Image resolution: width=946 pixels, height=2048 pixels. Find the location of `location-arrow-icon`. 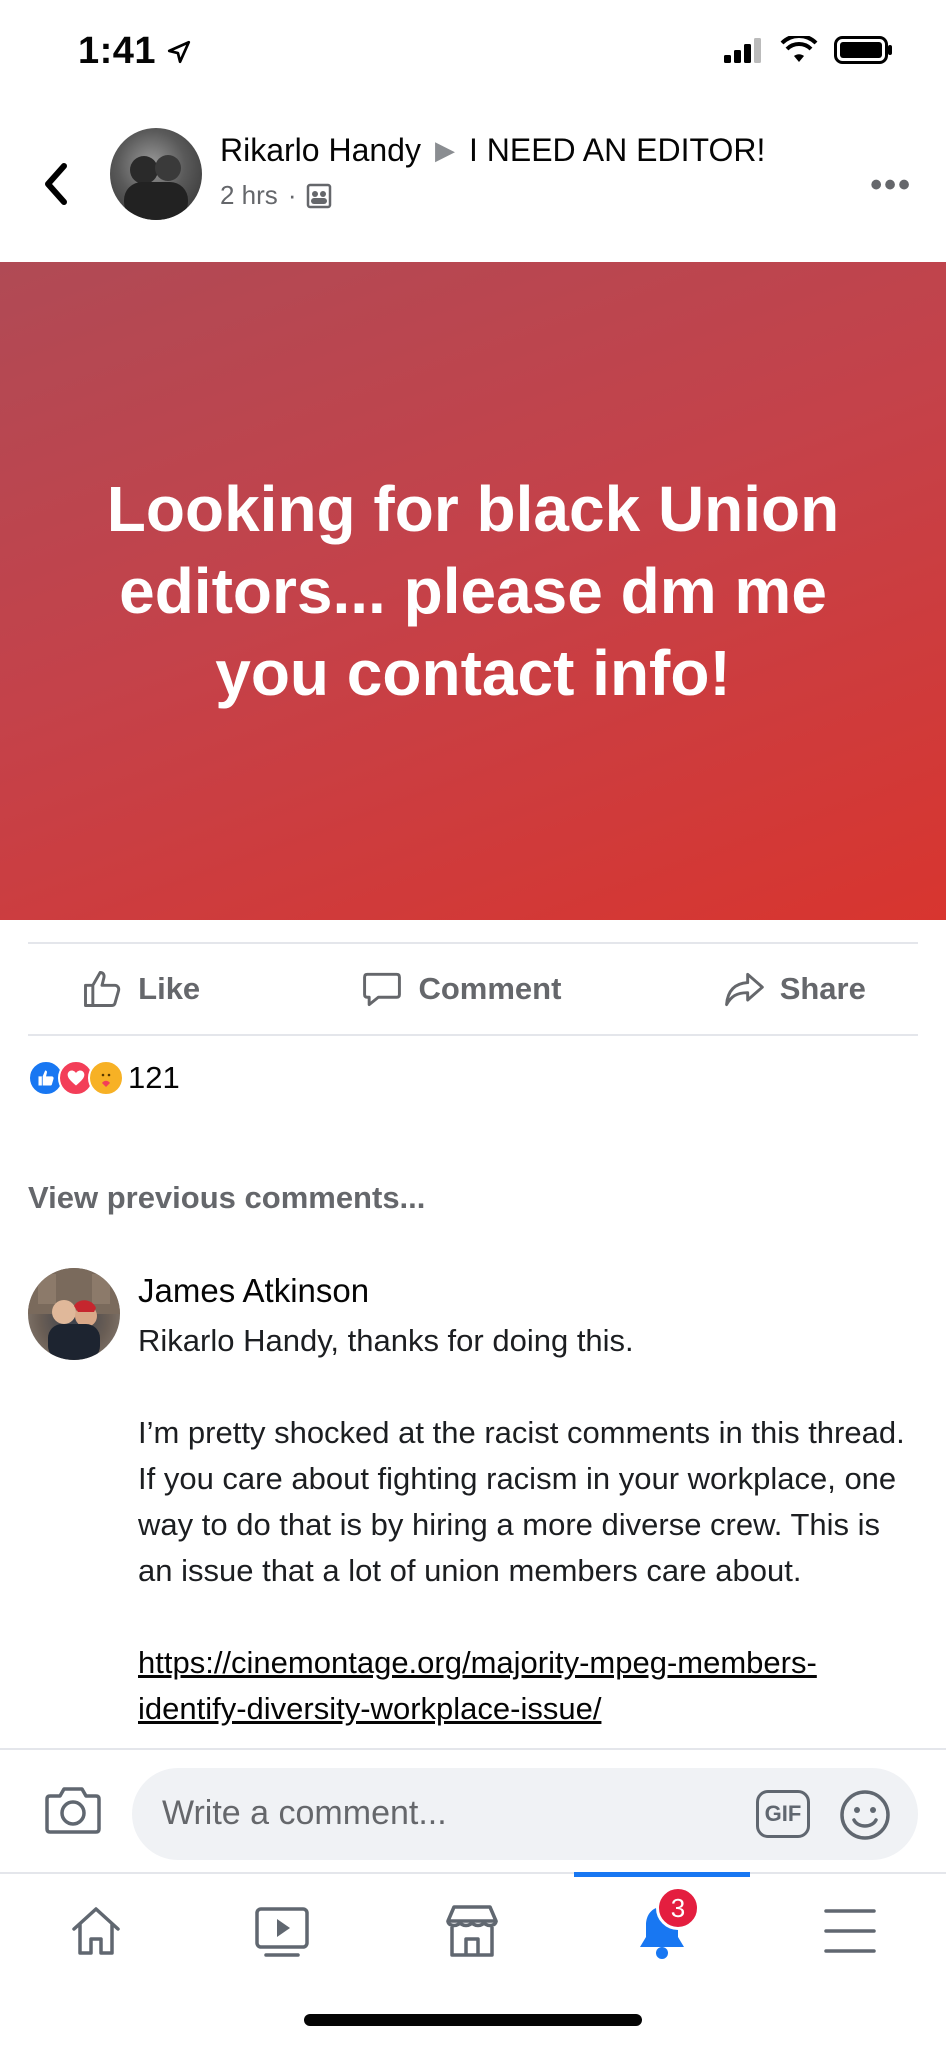

location-arrow-icon is located at coordinates (179, 51).